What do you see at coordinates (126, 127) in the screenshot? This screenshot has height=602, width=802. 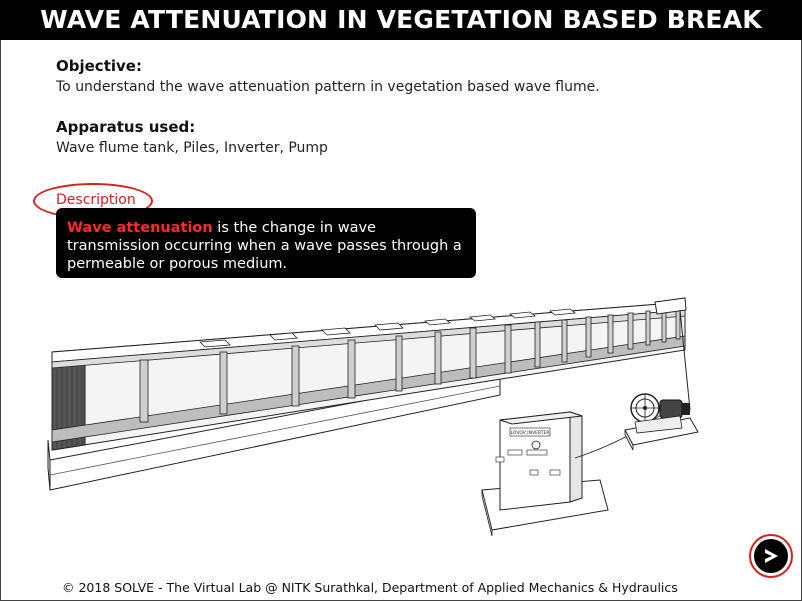 I see `apparatus-heading: Apparatus used:` at bounding box center [126, 127].